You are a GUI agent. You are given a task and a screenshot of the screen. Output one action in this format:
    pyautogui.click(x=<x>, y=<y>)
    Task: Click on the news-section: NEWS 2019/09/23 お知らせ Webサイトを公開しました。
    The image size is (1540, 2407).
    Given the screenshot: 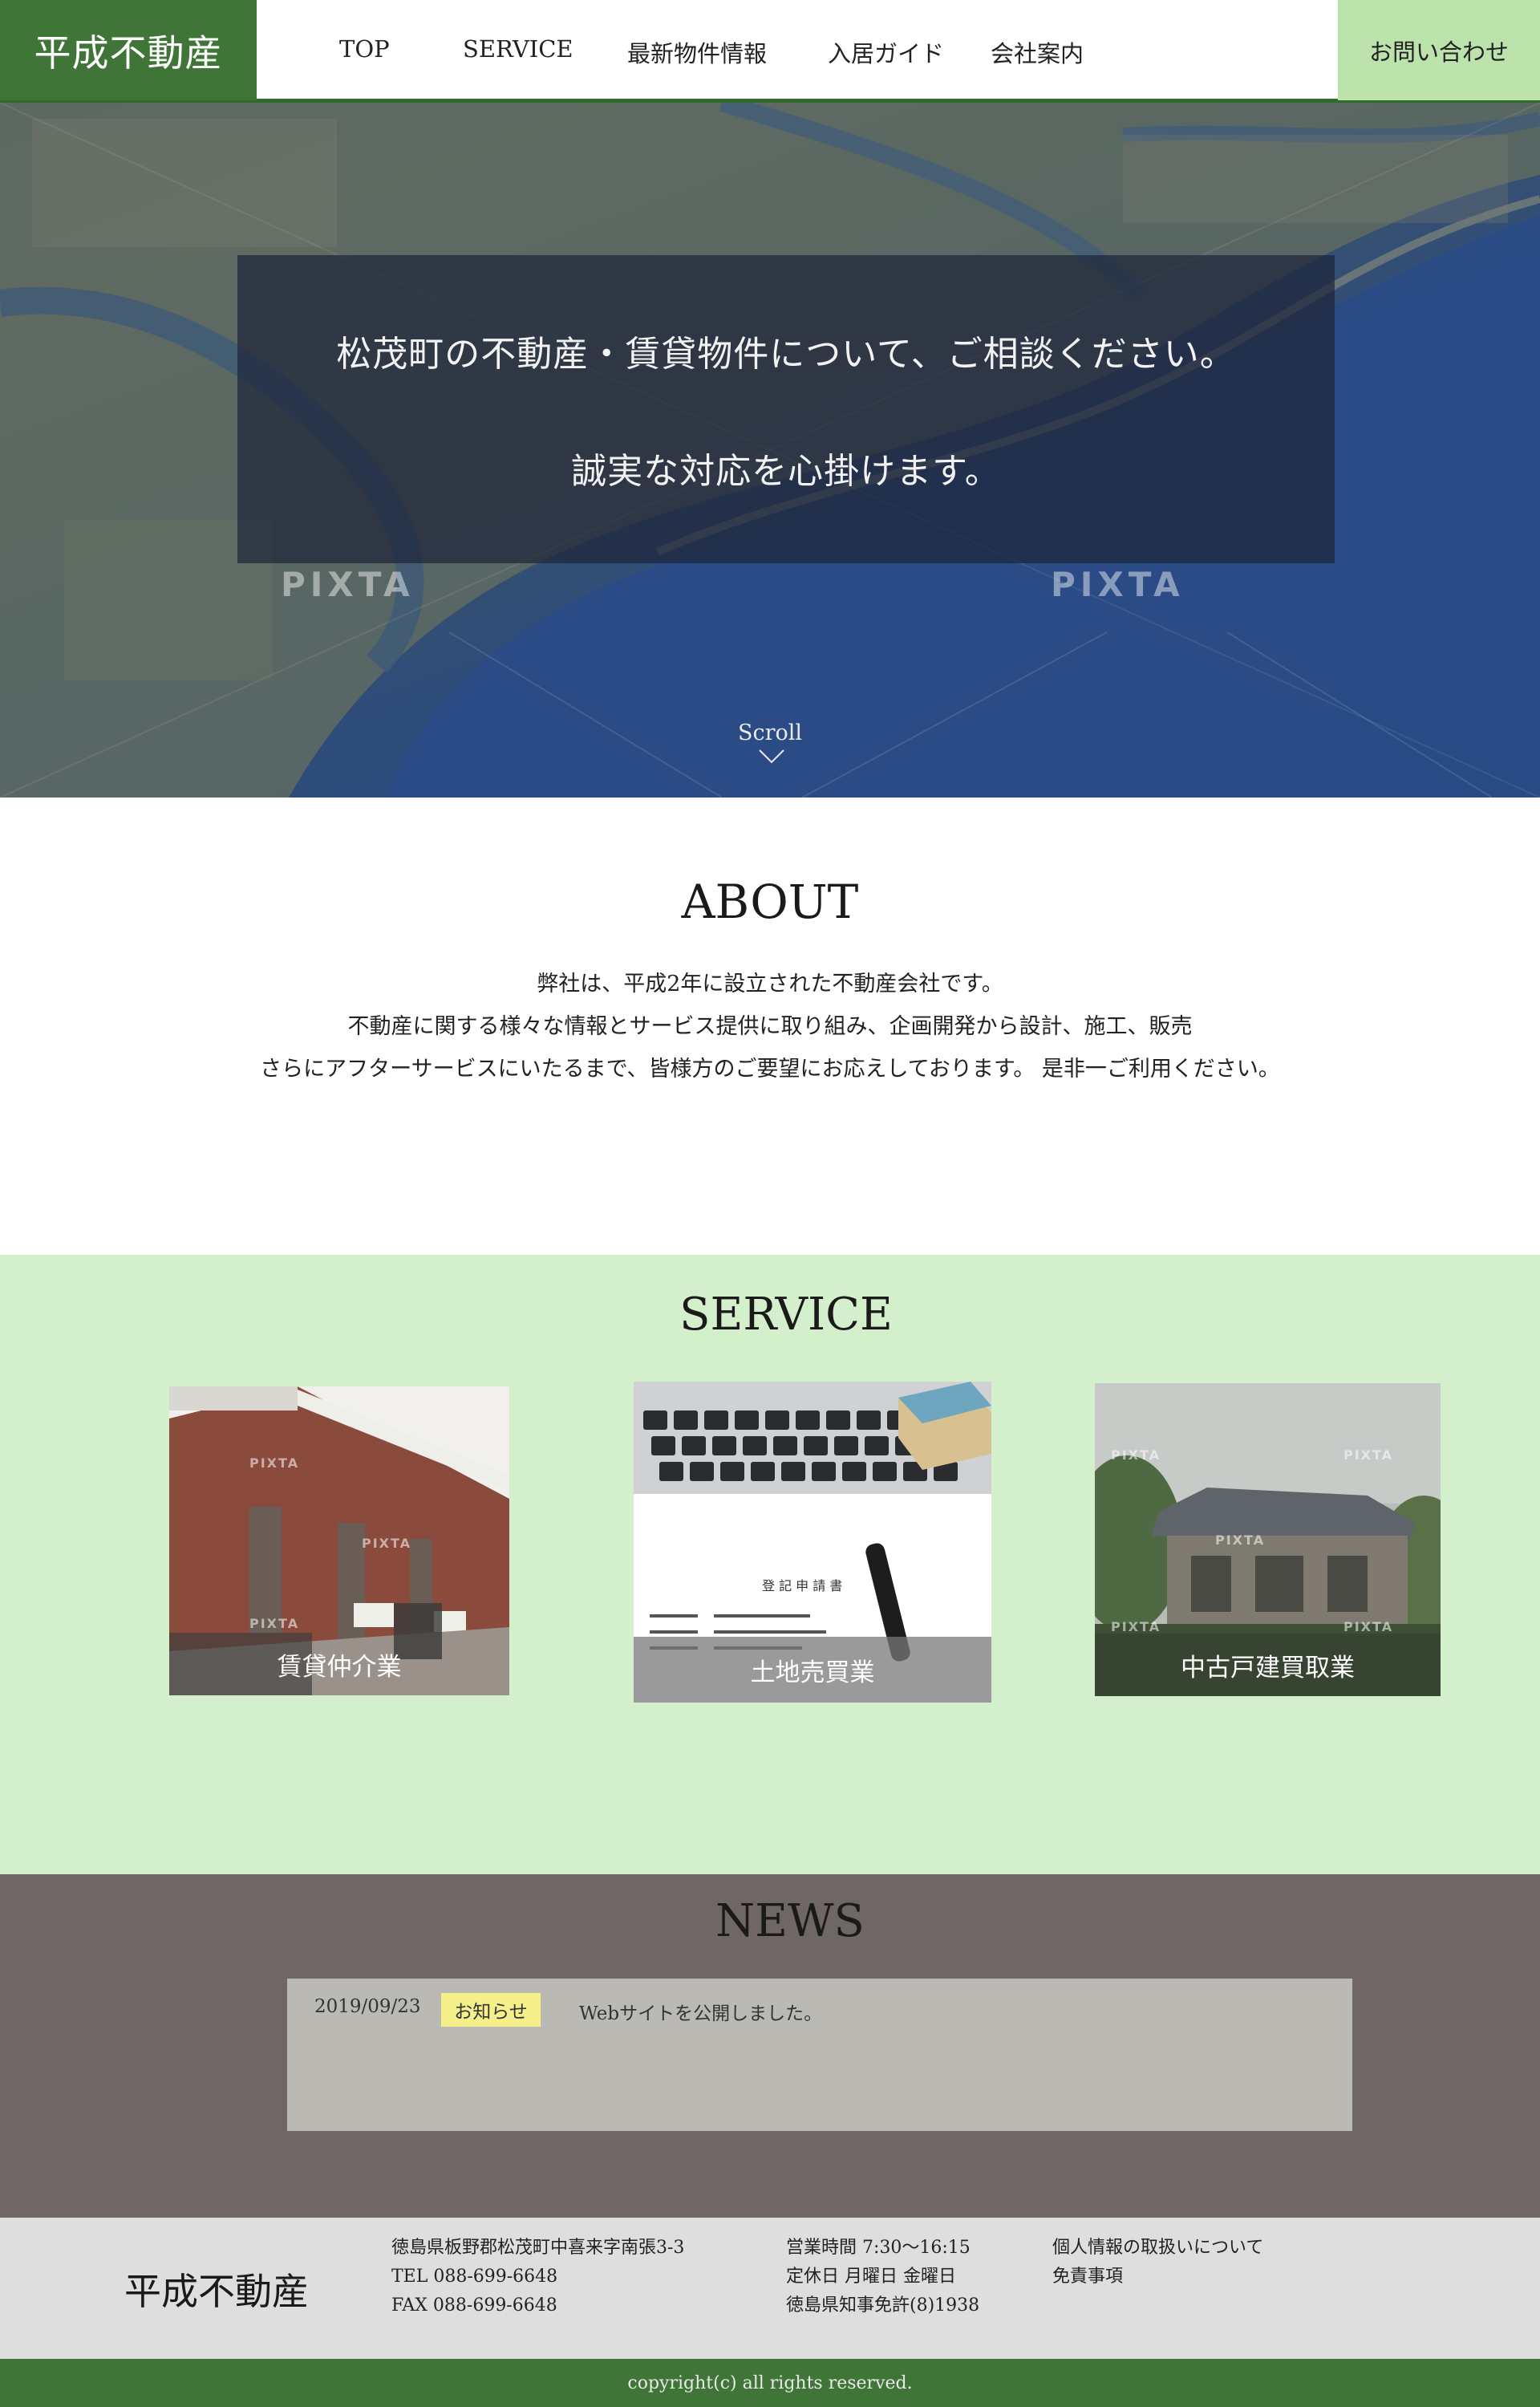 What is the action you would take?
    pyautogui.click(x=770, y=2046)
    